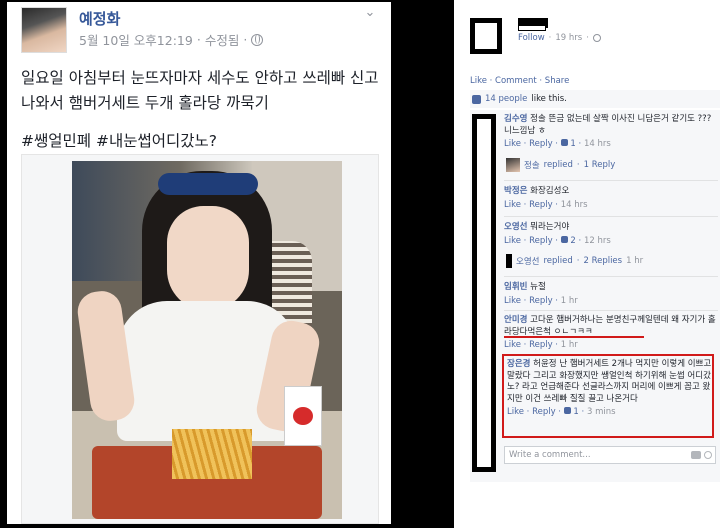 The image size is (720, 528). Describe the element at coordinates (44, 30) in the screenshot. I see `author-avatar` at that location.